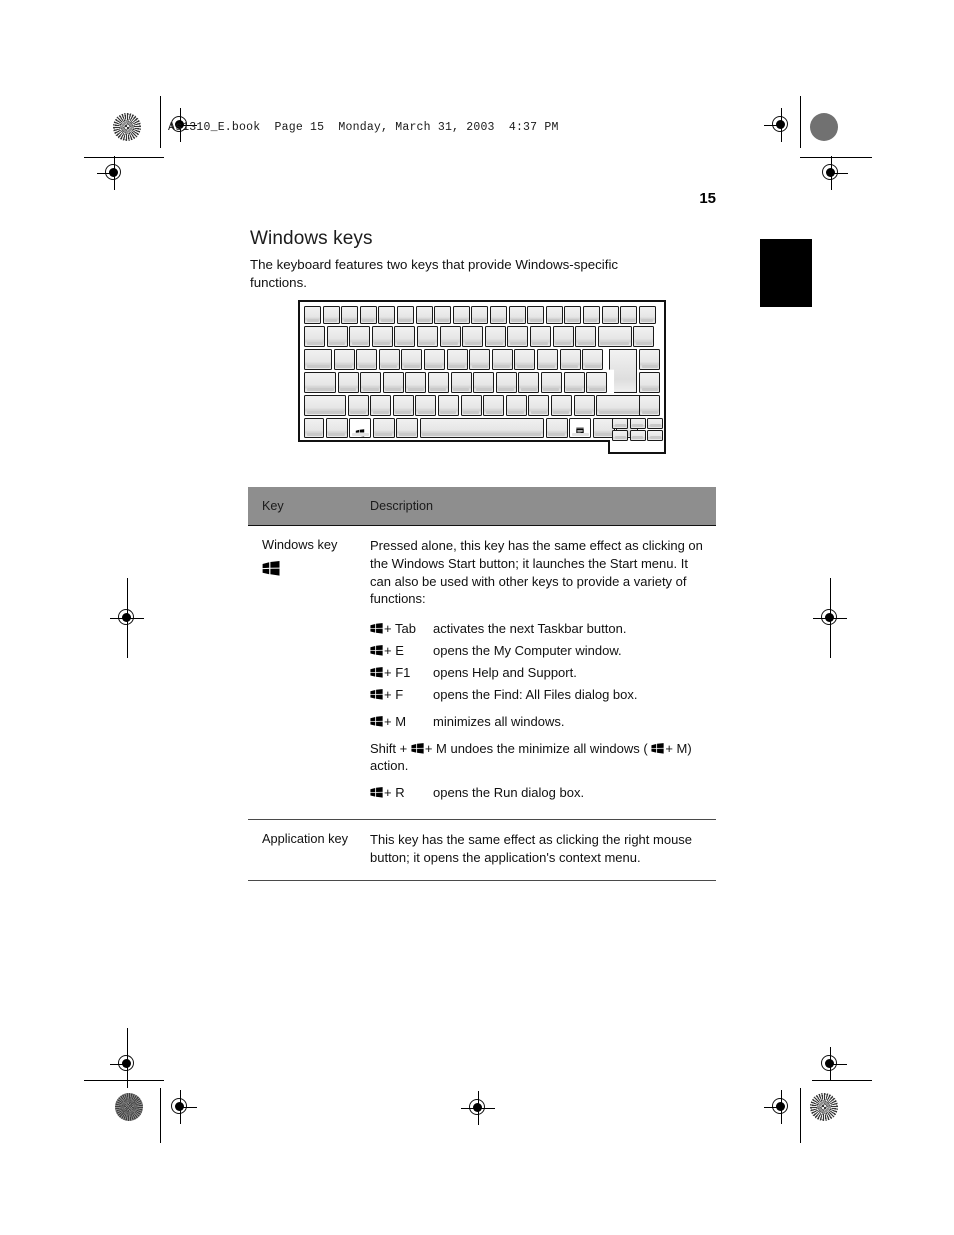  Describe the element at coordinates (273, 506) in the screenshot. I see `column-header-key: Key` at that location.